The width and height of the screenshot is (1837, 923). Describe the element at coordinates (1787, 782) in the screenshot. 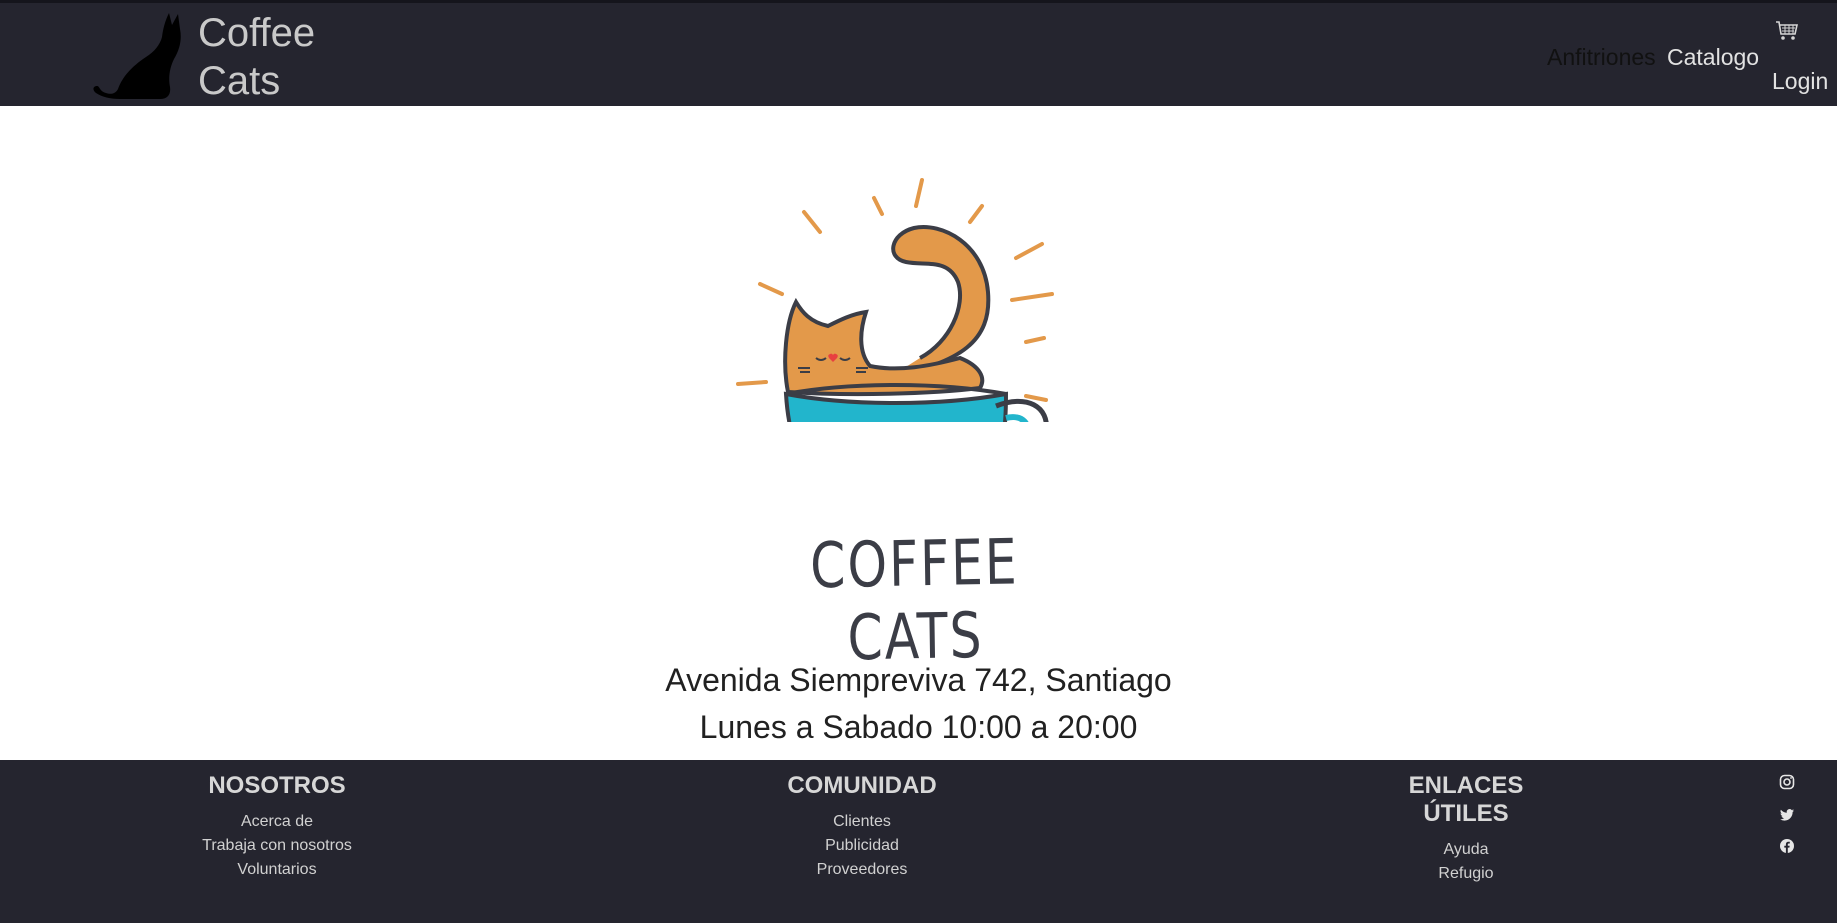

I see `instagram-icon` at that location.